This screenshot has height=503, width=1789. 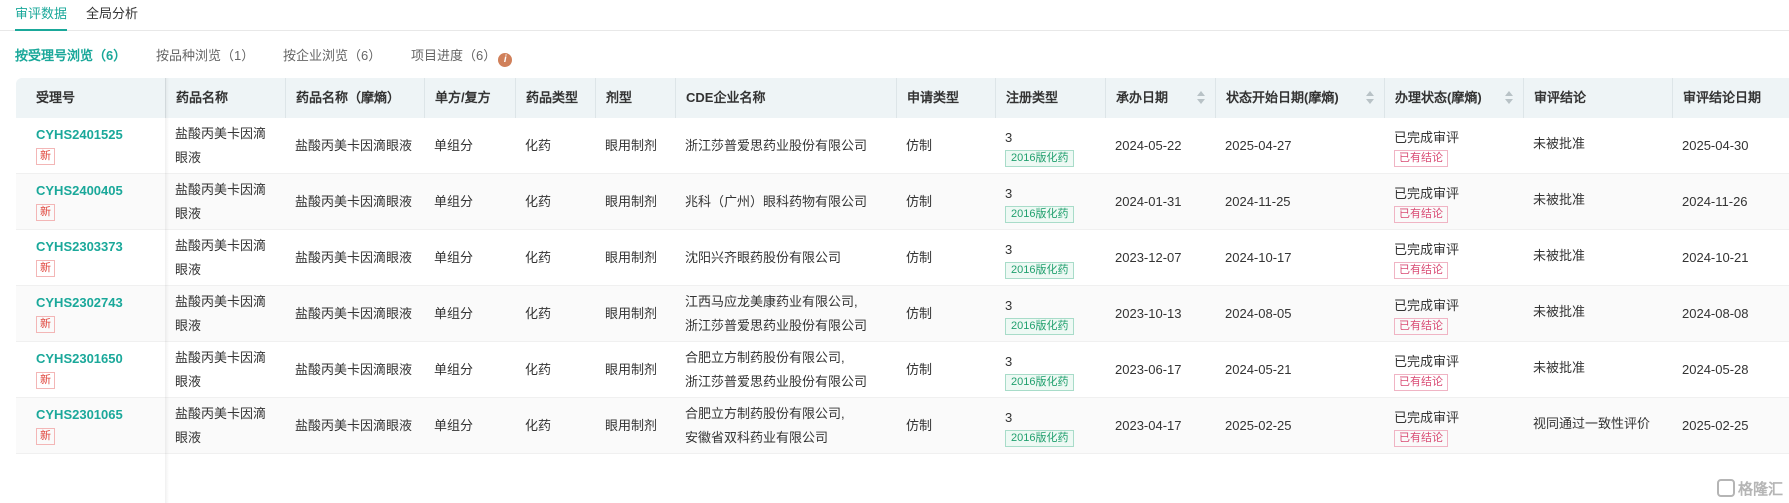 What do you see at coordinates (462, 56) in the screenshot?
I see `subtab-project-progress: 项目进度（6） i` at bounding box center [462, 56].